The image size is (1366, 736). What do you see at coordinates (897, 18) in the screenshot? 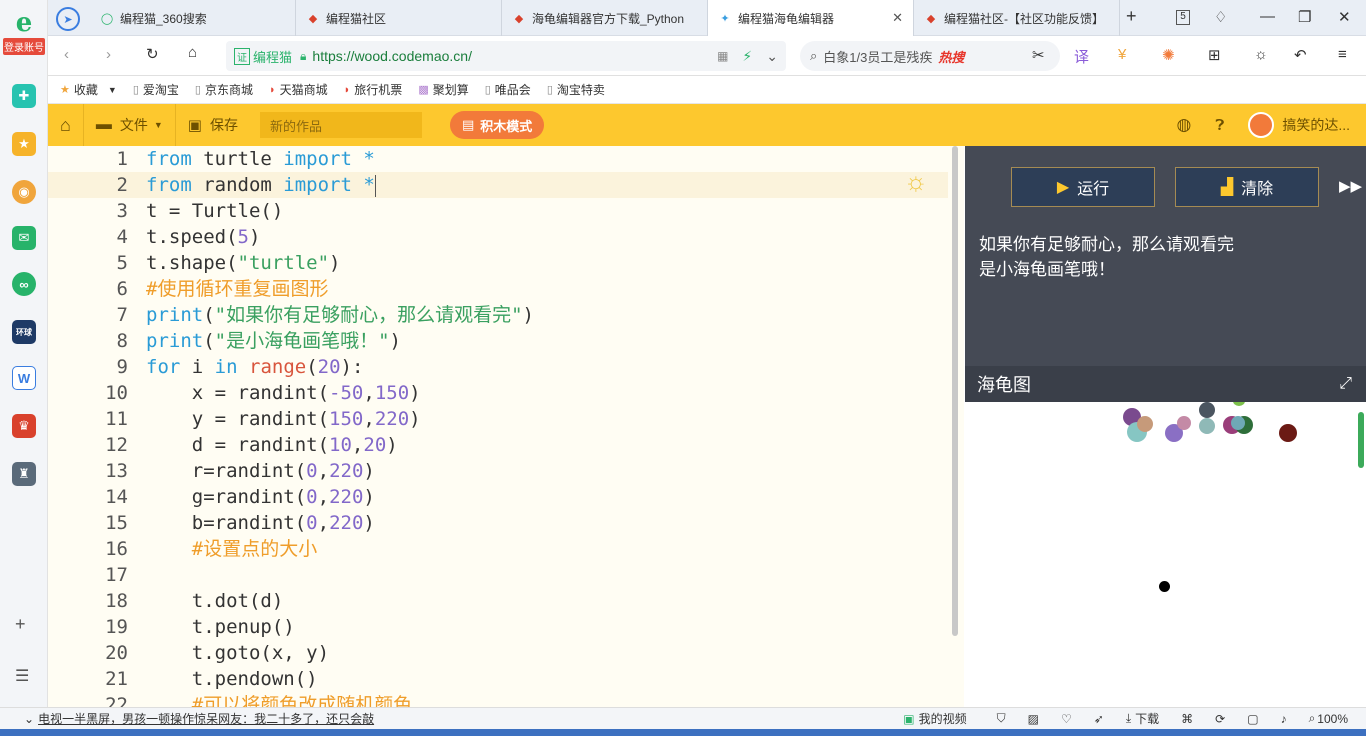
I see `close-tab-icon: ✕` at bounding box center [897, 18].